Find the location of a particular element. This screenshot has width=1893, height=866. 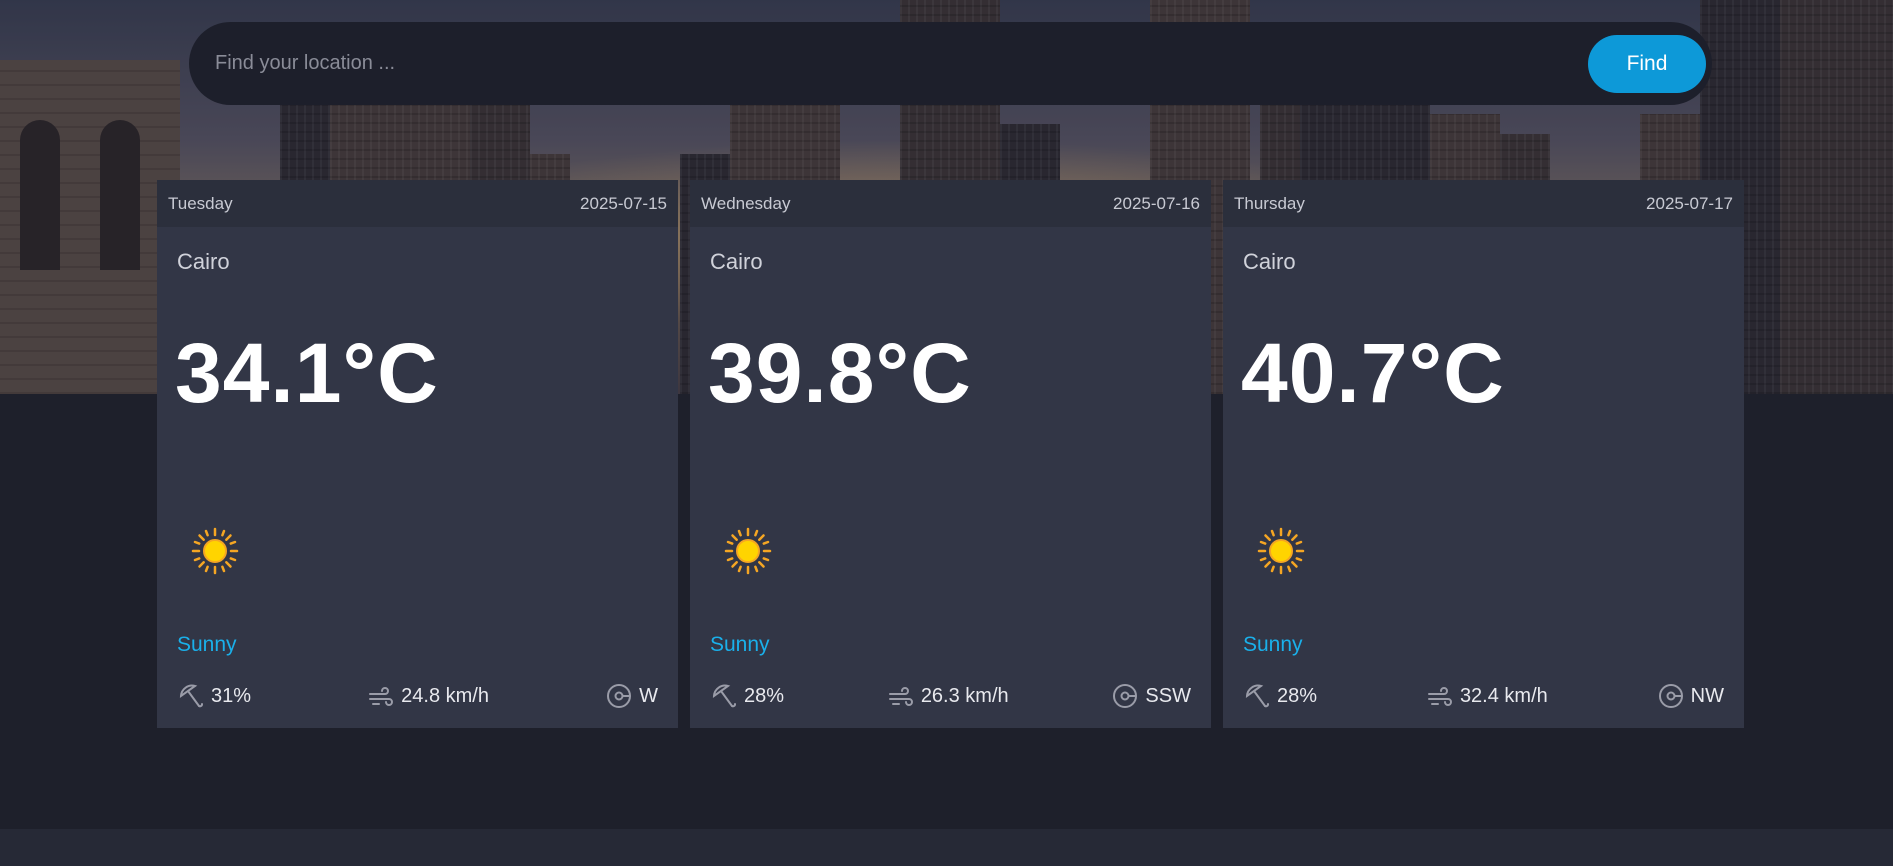

wind-speed-value: 24.8 km/h is located at coordinates (445, 695).